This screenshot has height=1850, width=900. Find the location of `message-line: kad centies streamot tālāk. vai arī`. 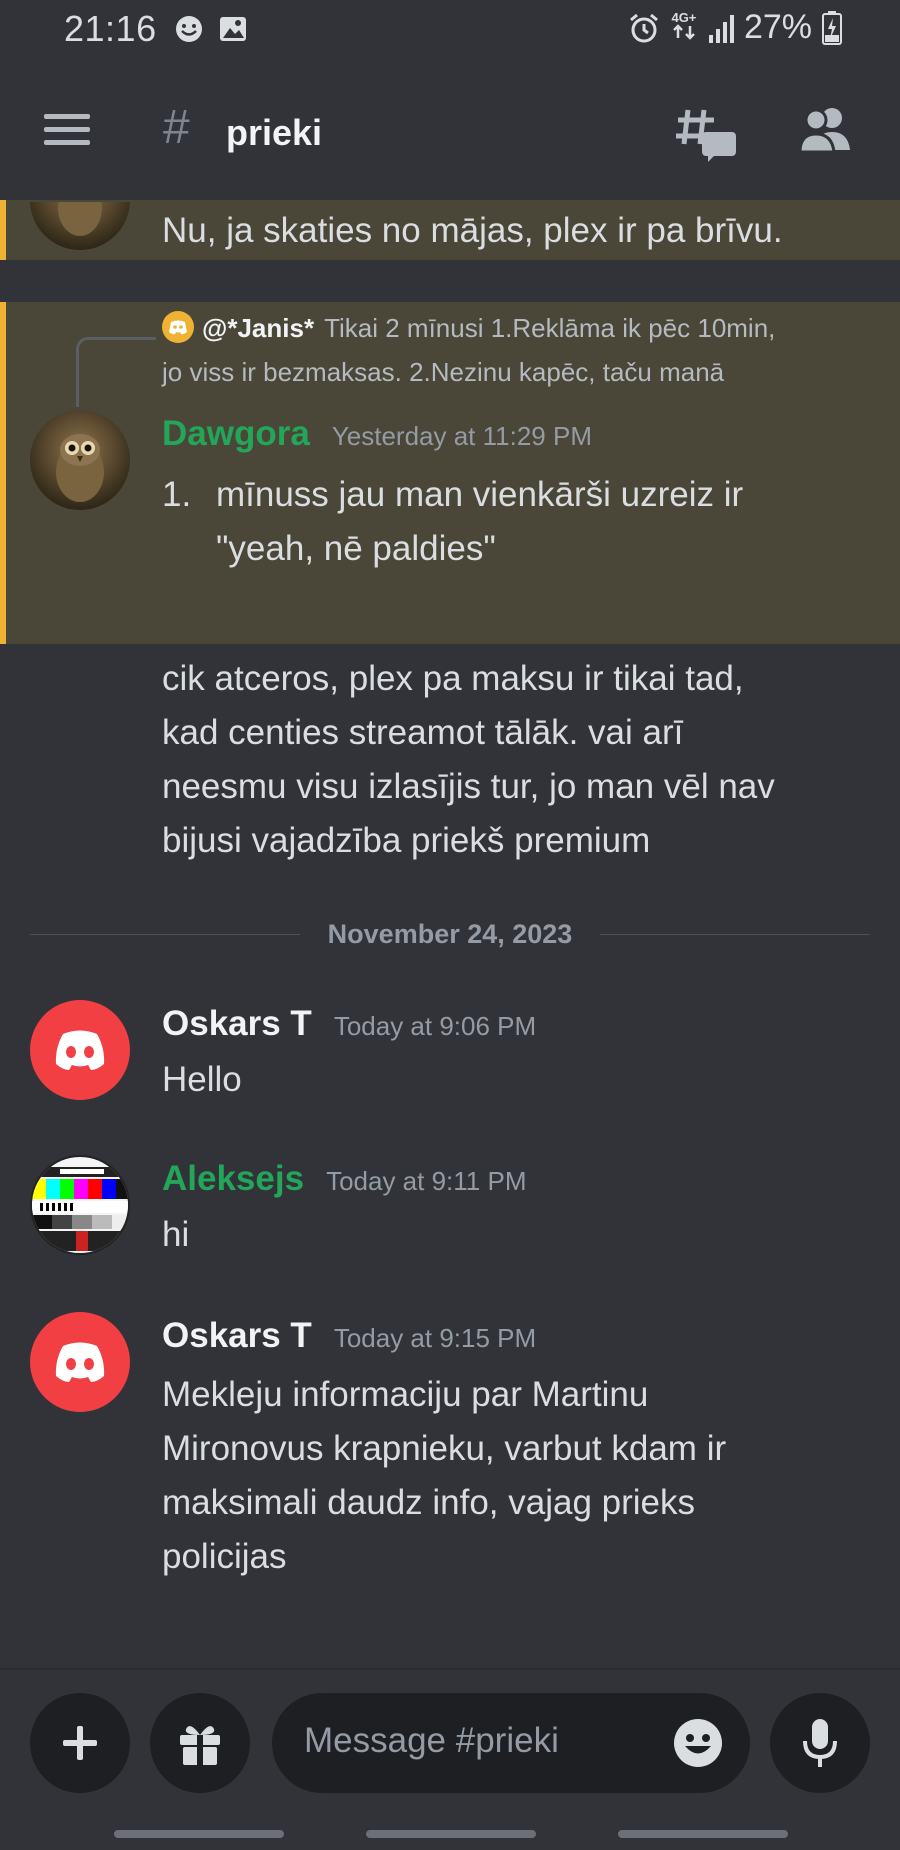

message-line: kad centies streamot tālāk. vai arī is located at coordinates (423, 732).